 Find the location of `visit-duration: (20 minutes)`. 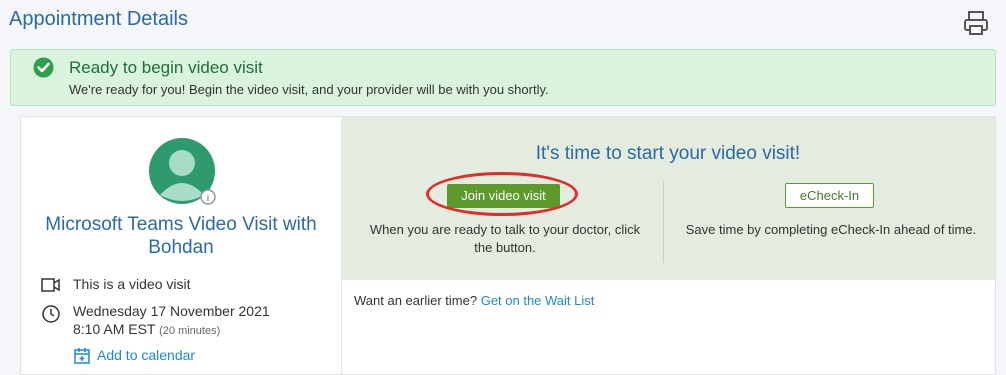

visit-duration: (20 minutes) is located at coordinates (190, 331).